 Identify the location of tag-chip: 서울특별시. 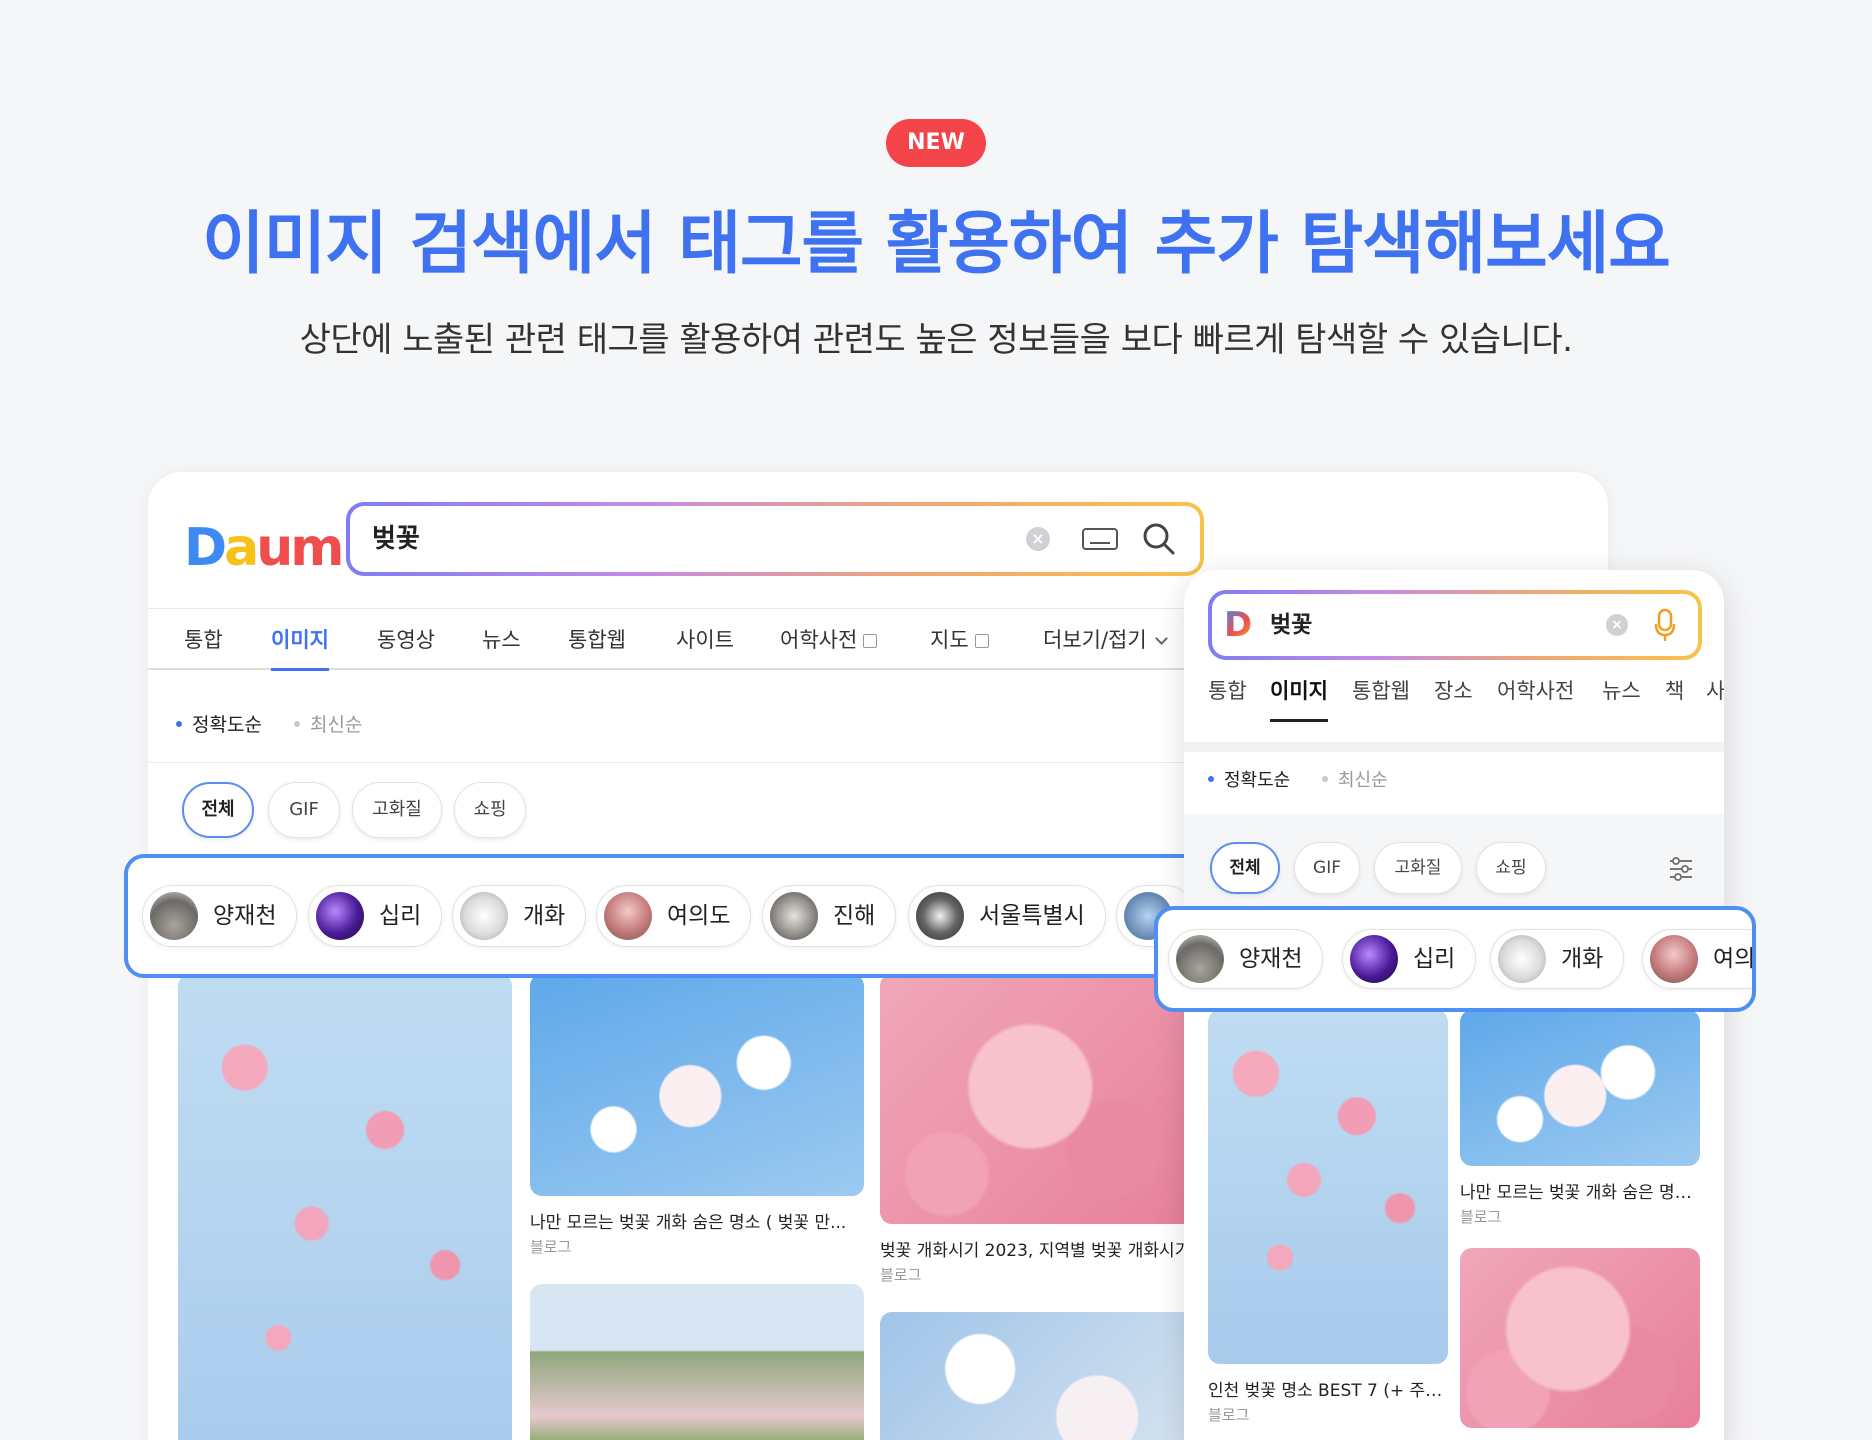
(1007, 916).